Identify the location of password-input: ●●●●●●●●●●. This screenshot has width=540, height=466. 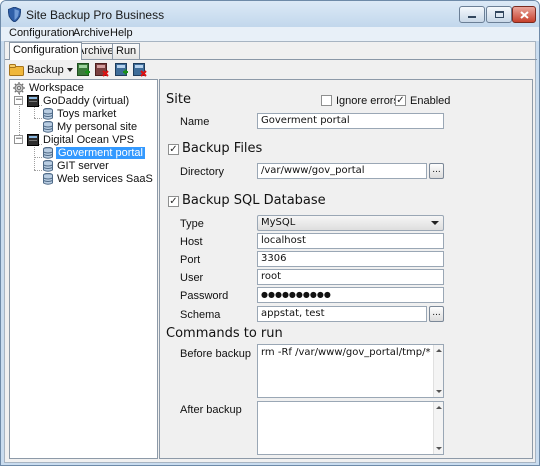
(350, 295).